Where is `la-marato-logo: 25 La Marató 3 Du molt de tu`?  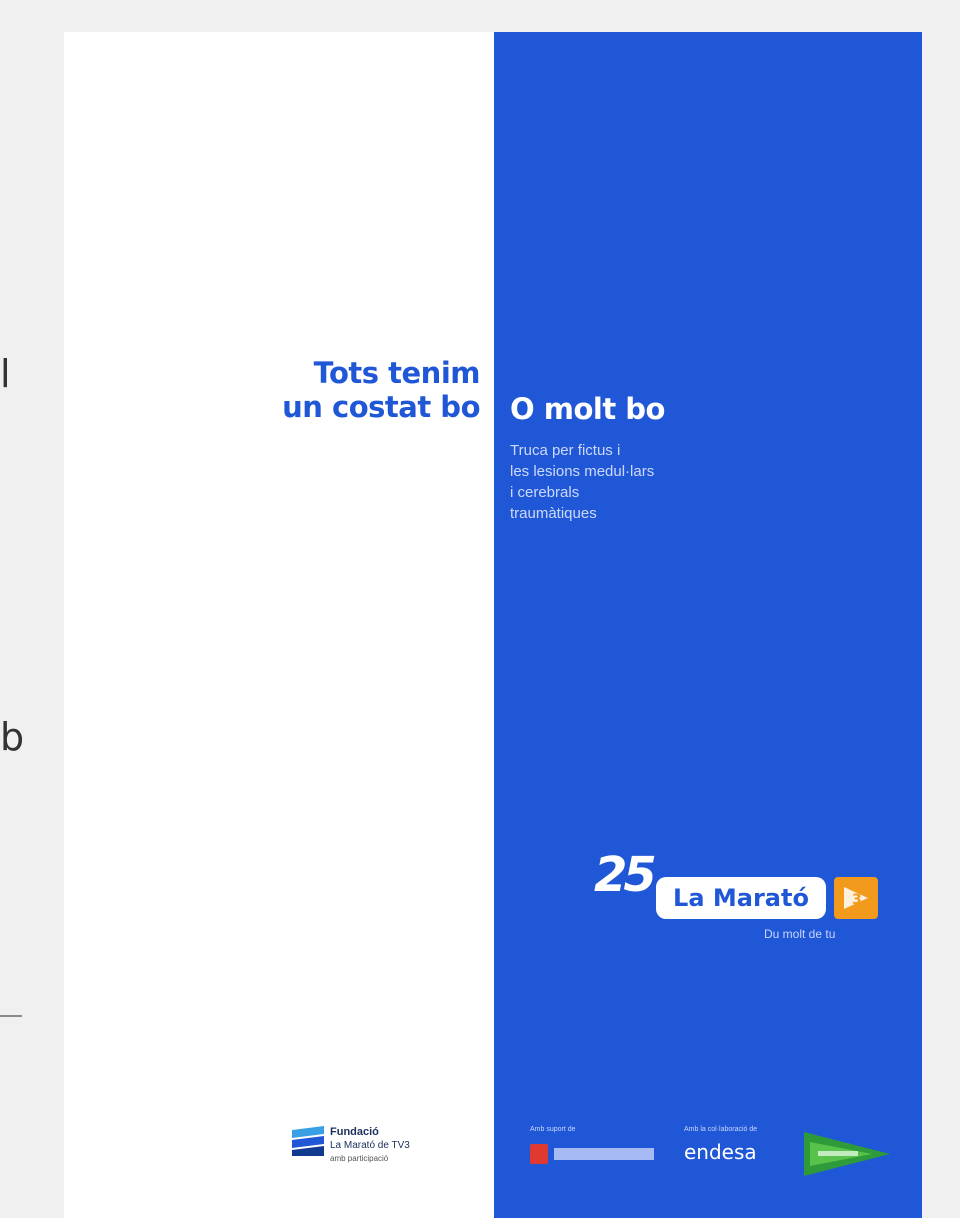 la-marato-logo: 25 La Marató 3 Du molt de tu is located at coordinates (744, 902).